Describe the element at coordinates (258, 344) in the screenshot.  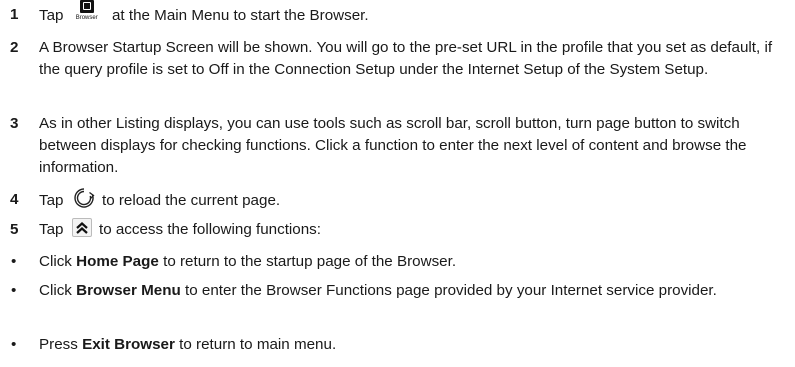
I see `bullet-text-after: to return to main menu.` at that location.